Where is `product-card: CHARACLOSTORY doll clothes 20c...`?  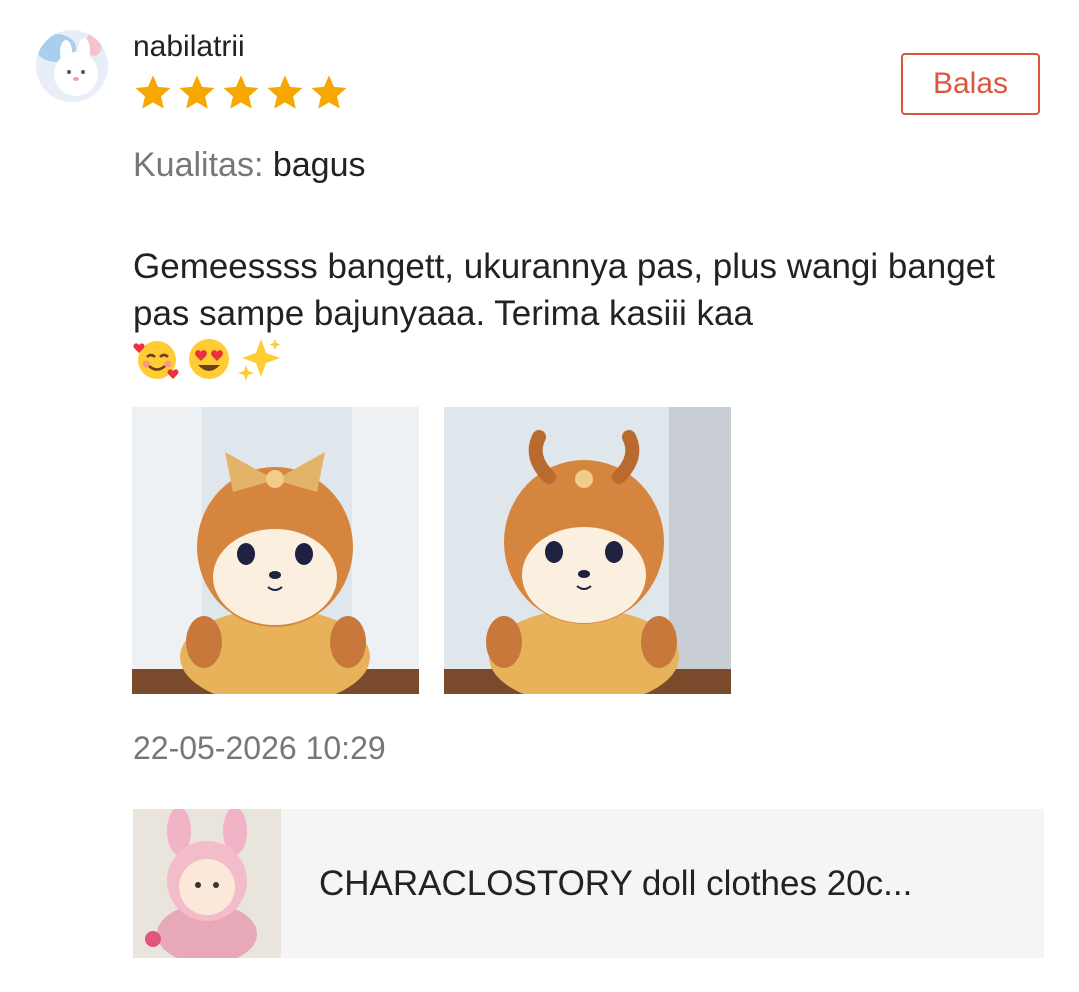 product-card: CHARACLOSTORY doll clothes 20c... is located at coordinates (588, 883).